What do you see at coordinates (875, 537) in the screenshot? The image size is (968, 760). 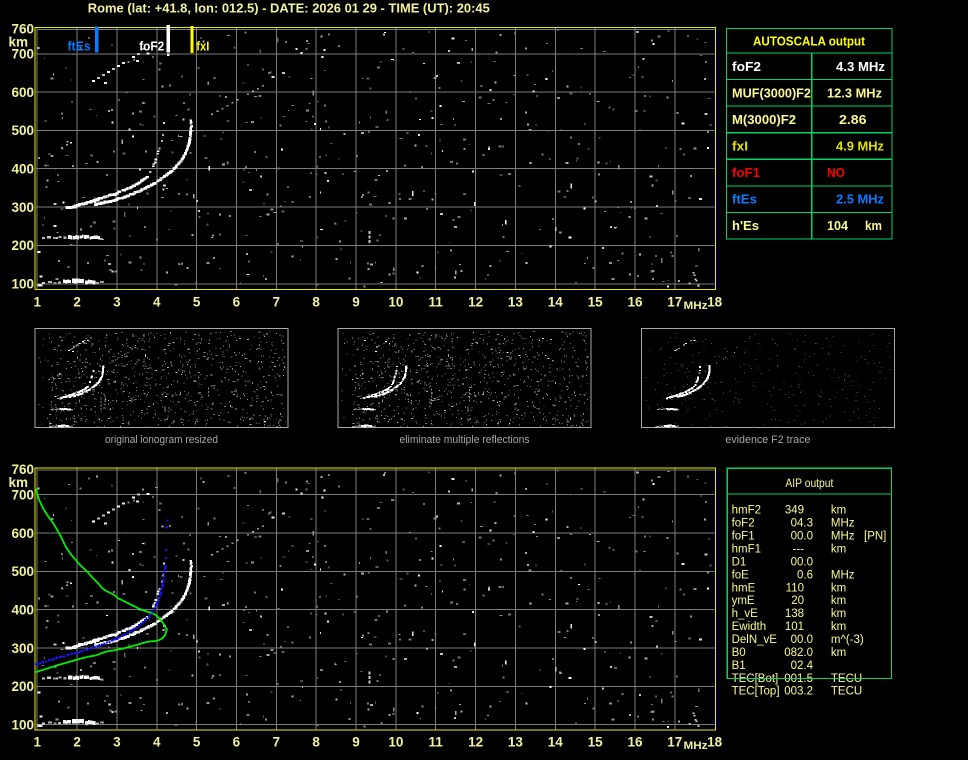 I see `svg-text: [PN]` at bounding box center [875, 537].